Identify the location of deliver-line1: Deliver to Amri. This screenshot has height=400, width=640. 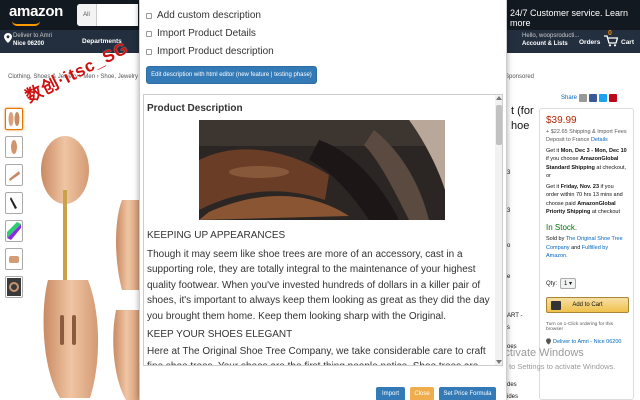
(33, 36).